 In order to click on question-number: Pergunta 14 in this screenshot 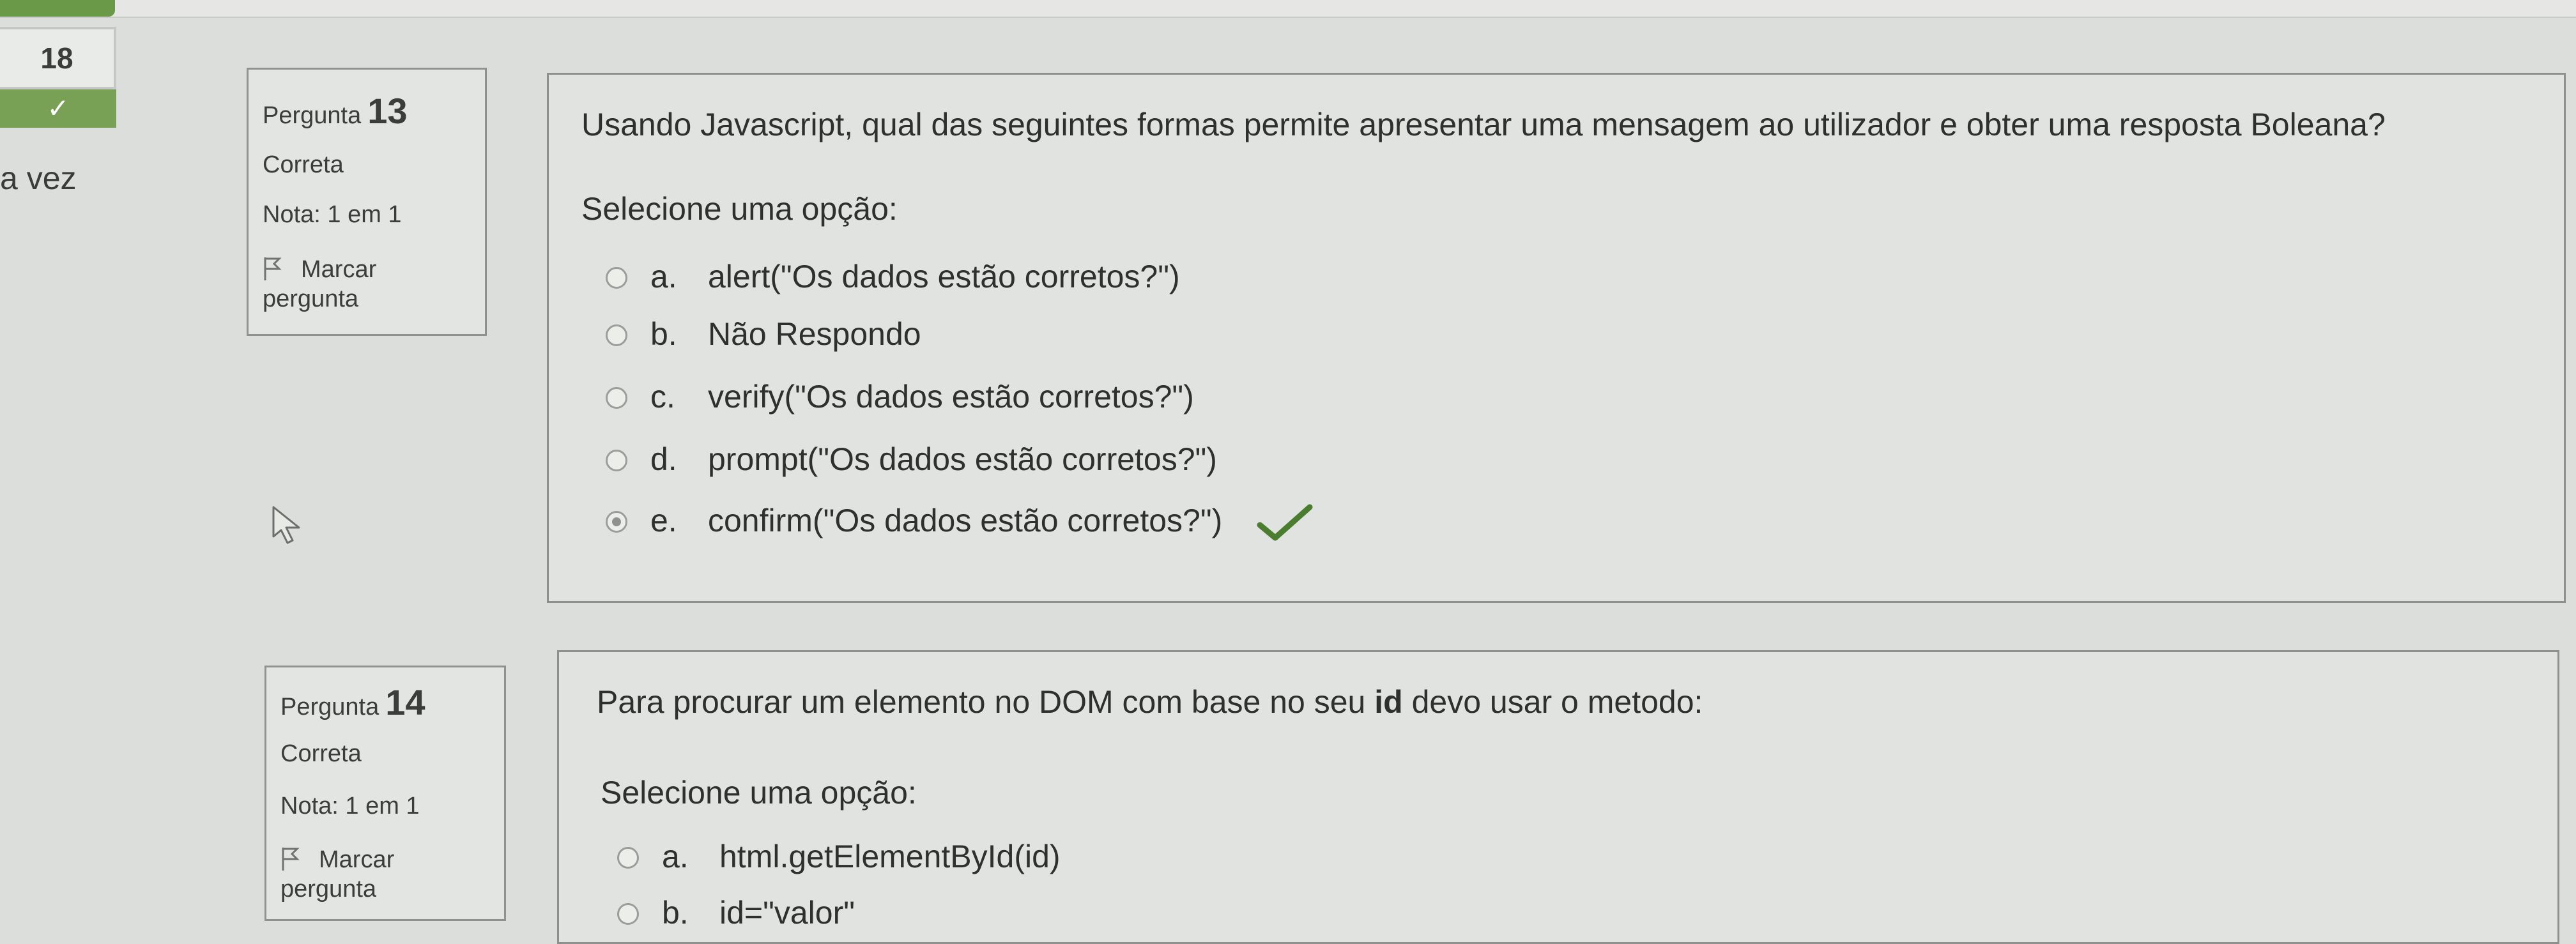, I will do `click(352, 702)`.